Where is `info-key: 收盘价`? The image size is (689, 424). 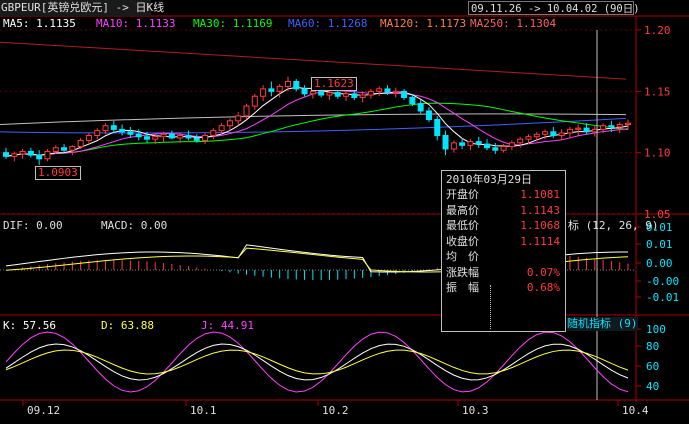
info-key: 收盘价 is located at coordinates (462, 241).